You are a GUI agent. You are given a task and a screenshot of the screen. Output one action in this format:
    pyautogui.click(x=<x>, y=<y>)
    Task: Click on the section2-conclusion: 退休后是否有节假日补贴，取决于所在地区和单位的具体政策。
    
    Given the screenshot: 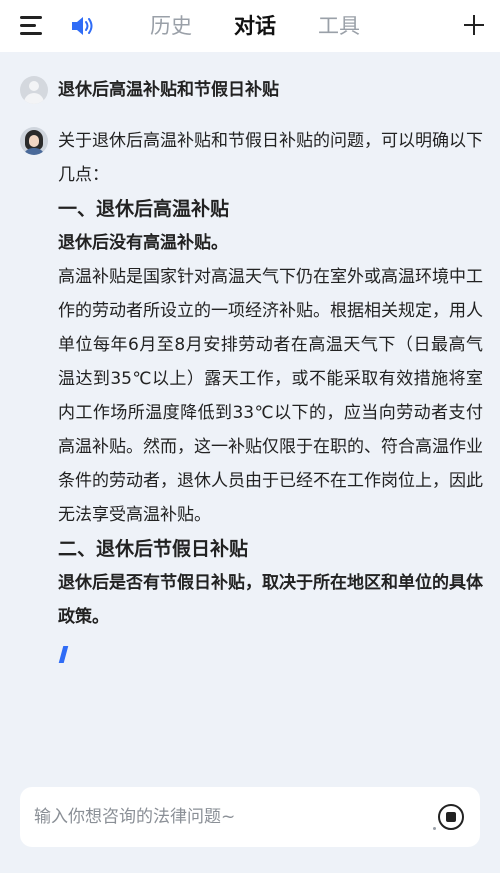 What is the action you would take?
    pyautogui.click(x=270, y=600)
    